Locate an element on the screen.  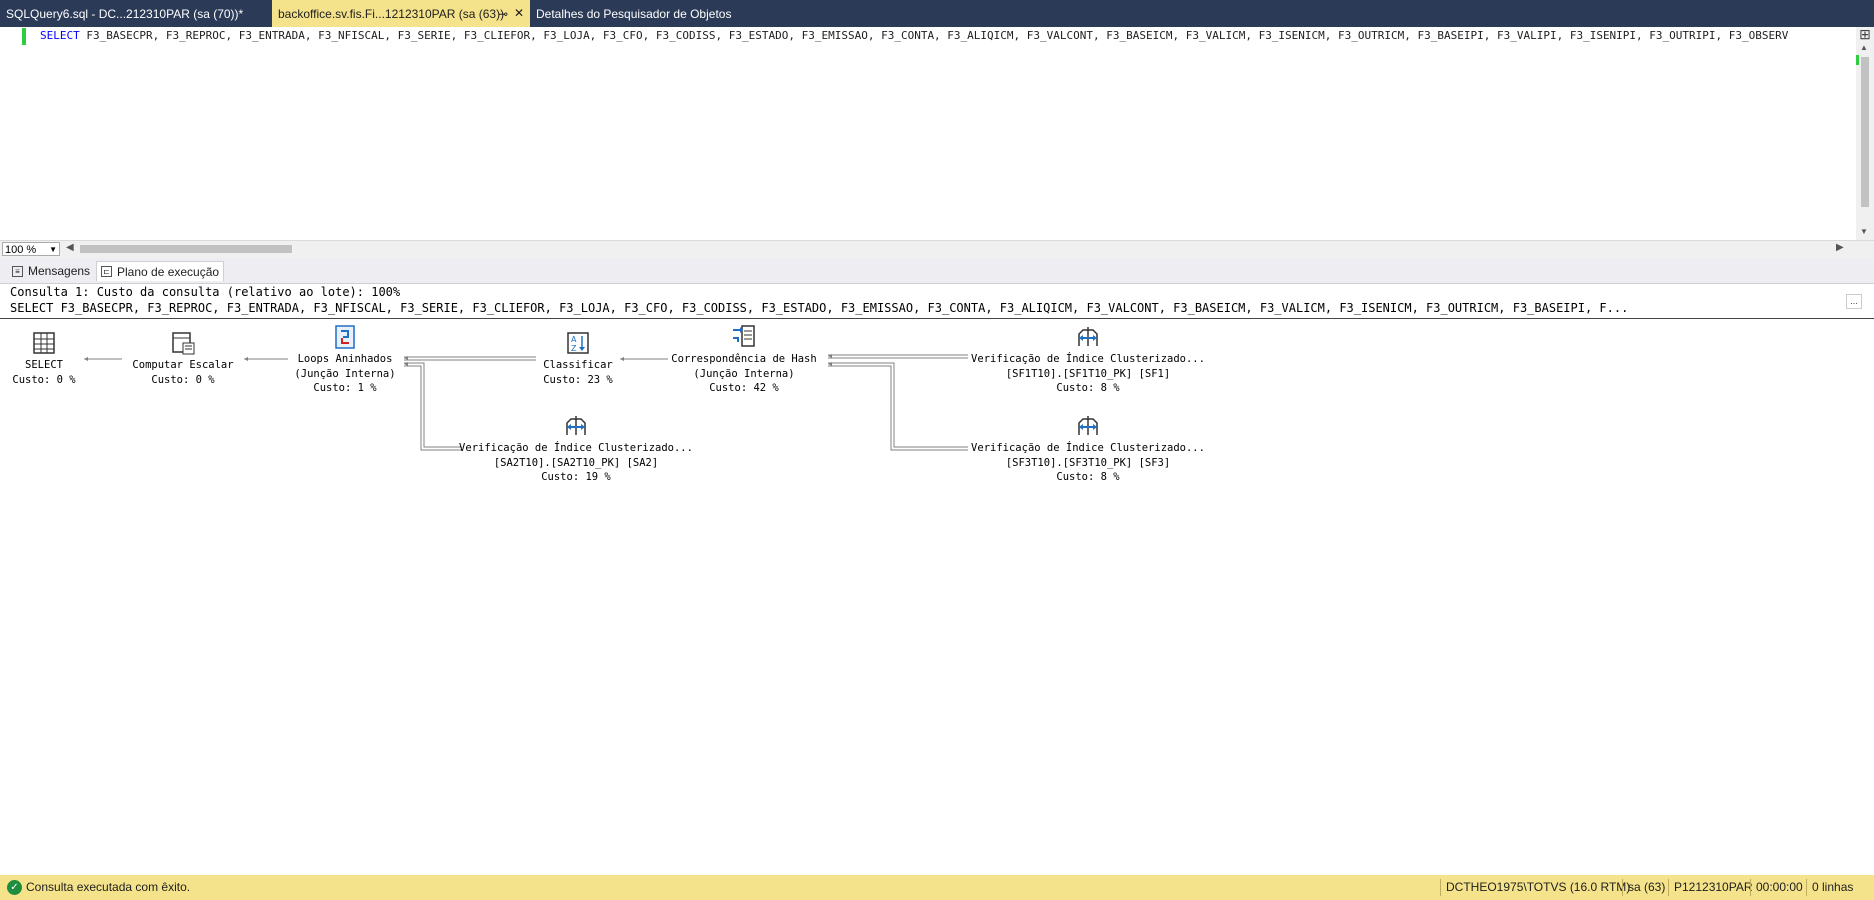
node-cost: Custo: 1 % is located at coordinates (345, 388).